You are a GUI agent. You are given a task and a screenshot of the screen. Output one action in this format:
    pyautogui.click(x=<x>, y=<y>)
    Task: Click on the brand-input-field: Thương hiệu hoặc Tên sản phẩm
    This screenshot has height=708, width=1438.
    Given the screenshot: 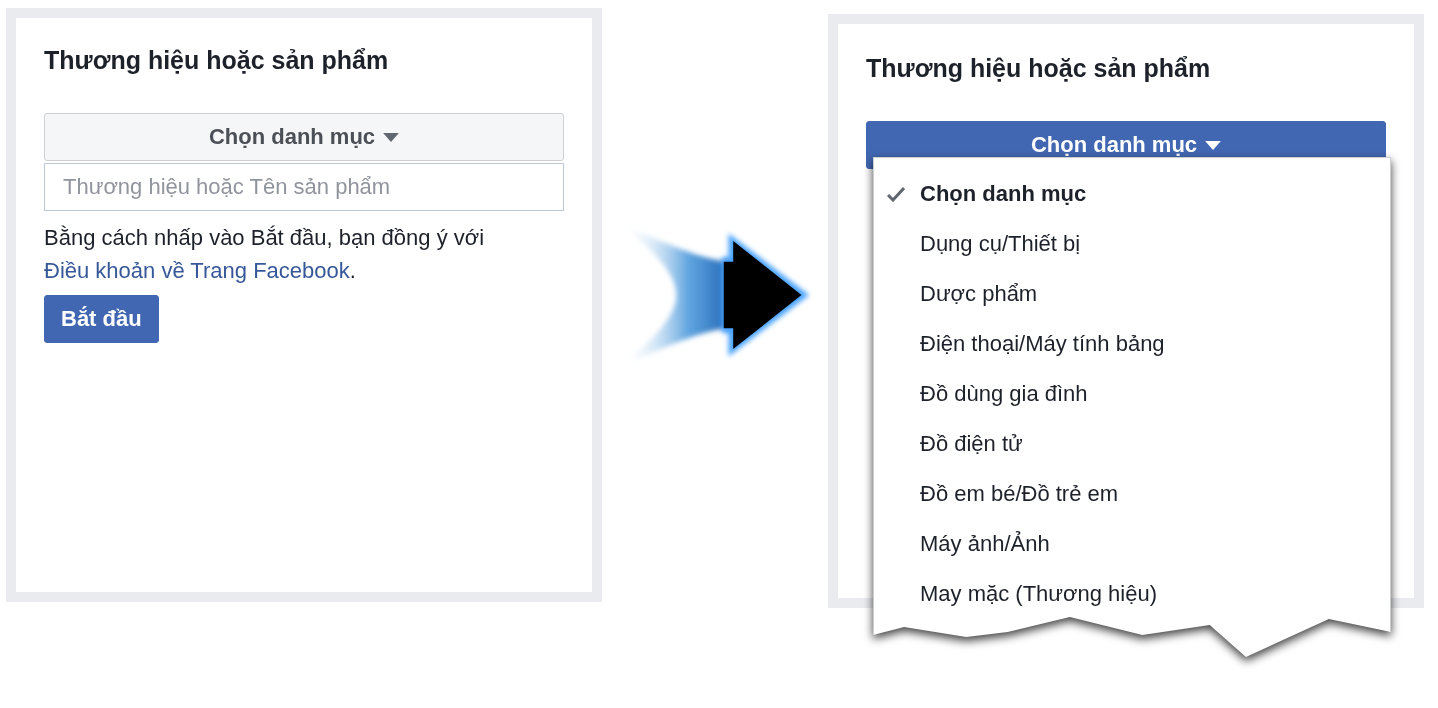 What is the action you would take?
    pyautogui.click(x=304, y=187)
    